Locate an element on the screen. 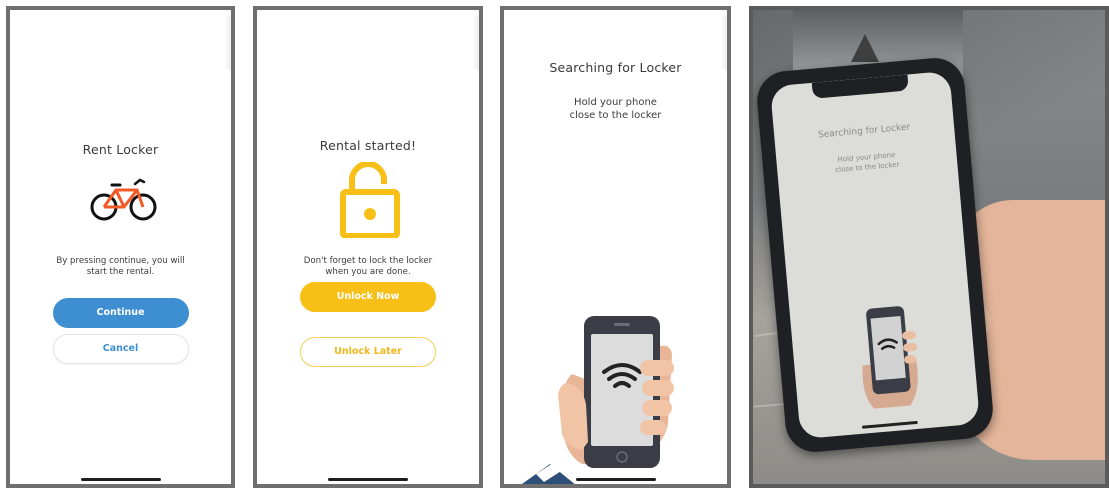 The width and height of the screenshot is (1109, 490). instruction-text: Hold your phone close to the locker is located at coordinates (615, 109).